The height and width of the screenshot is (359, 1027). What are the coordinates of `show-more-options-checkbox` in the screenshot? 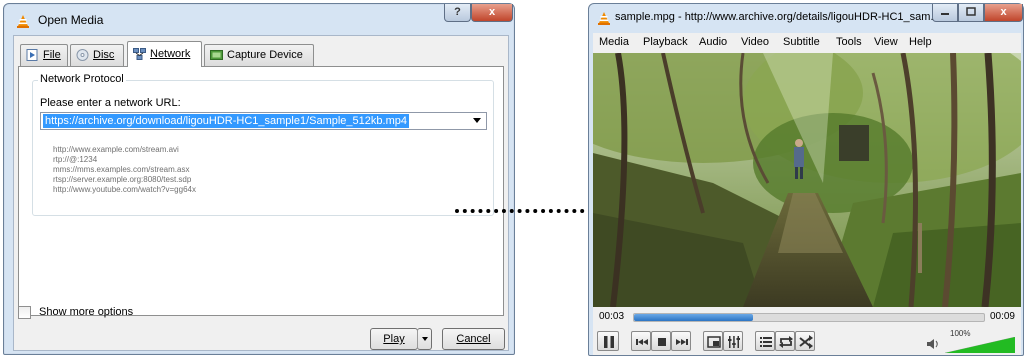 It's located at (24, 312).